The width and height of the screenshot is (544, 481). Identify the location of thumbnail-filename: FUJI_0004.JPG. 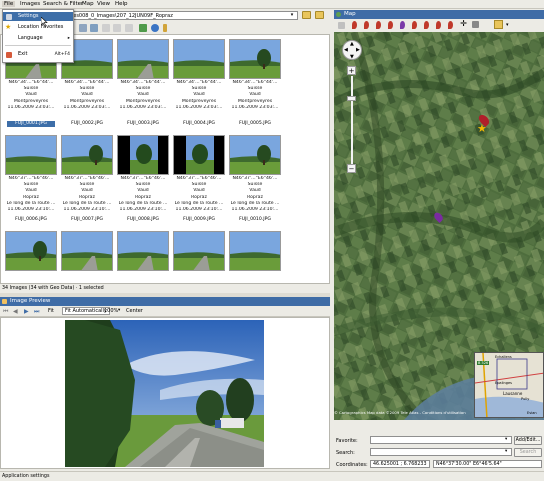
(199, 124).